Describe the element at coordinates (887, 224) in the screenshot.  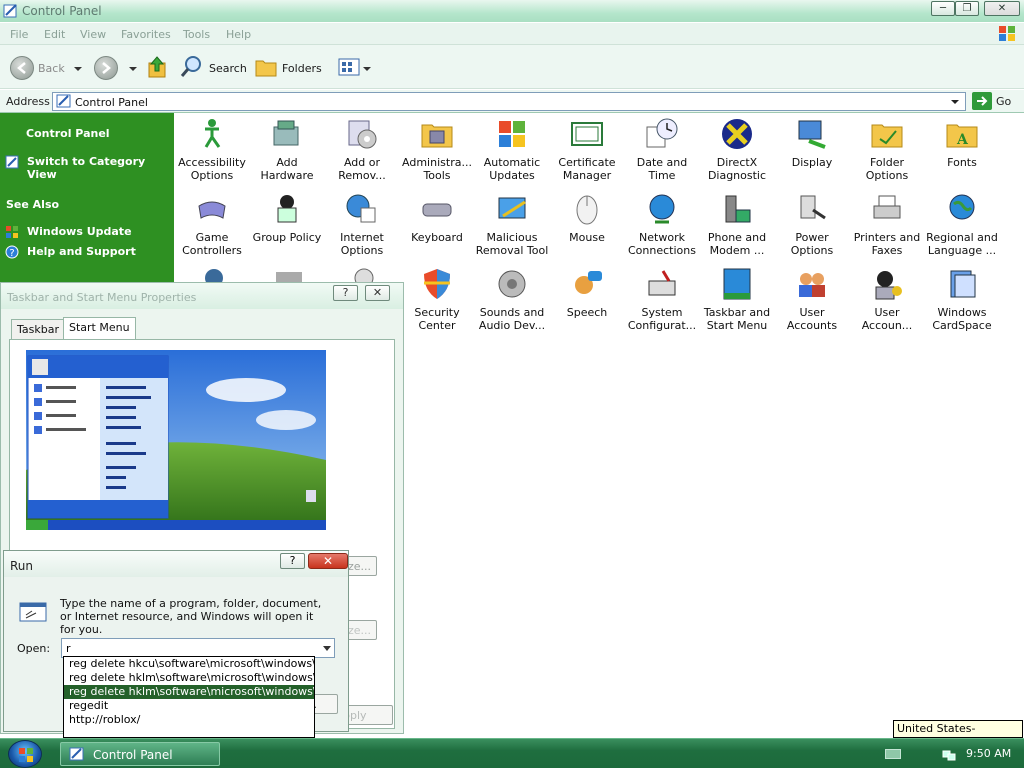
I see `cp-printers-and-faxes: Printers and Faxes` at that location.